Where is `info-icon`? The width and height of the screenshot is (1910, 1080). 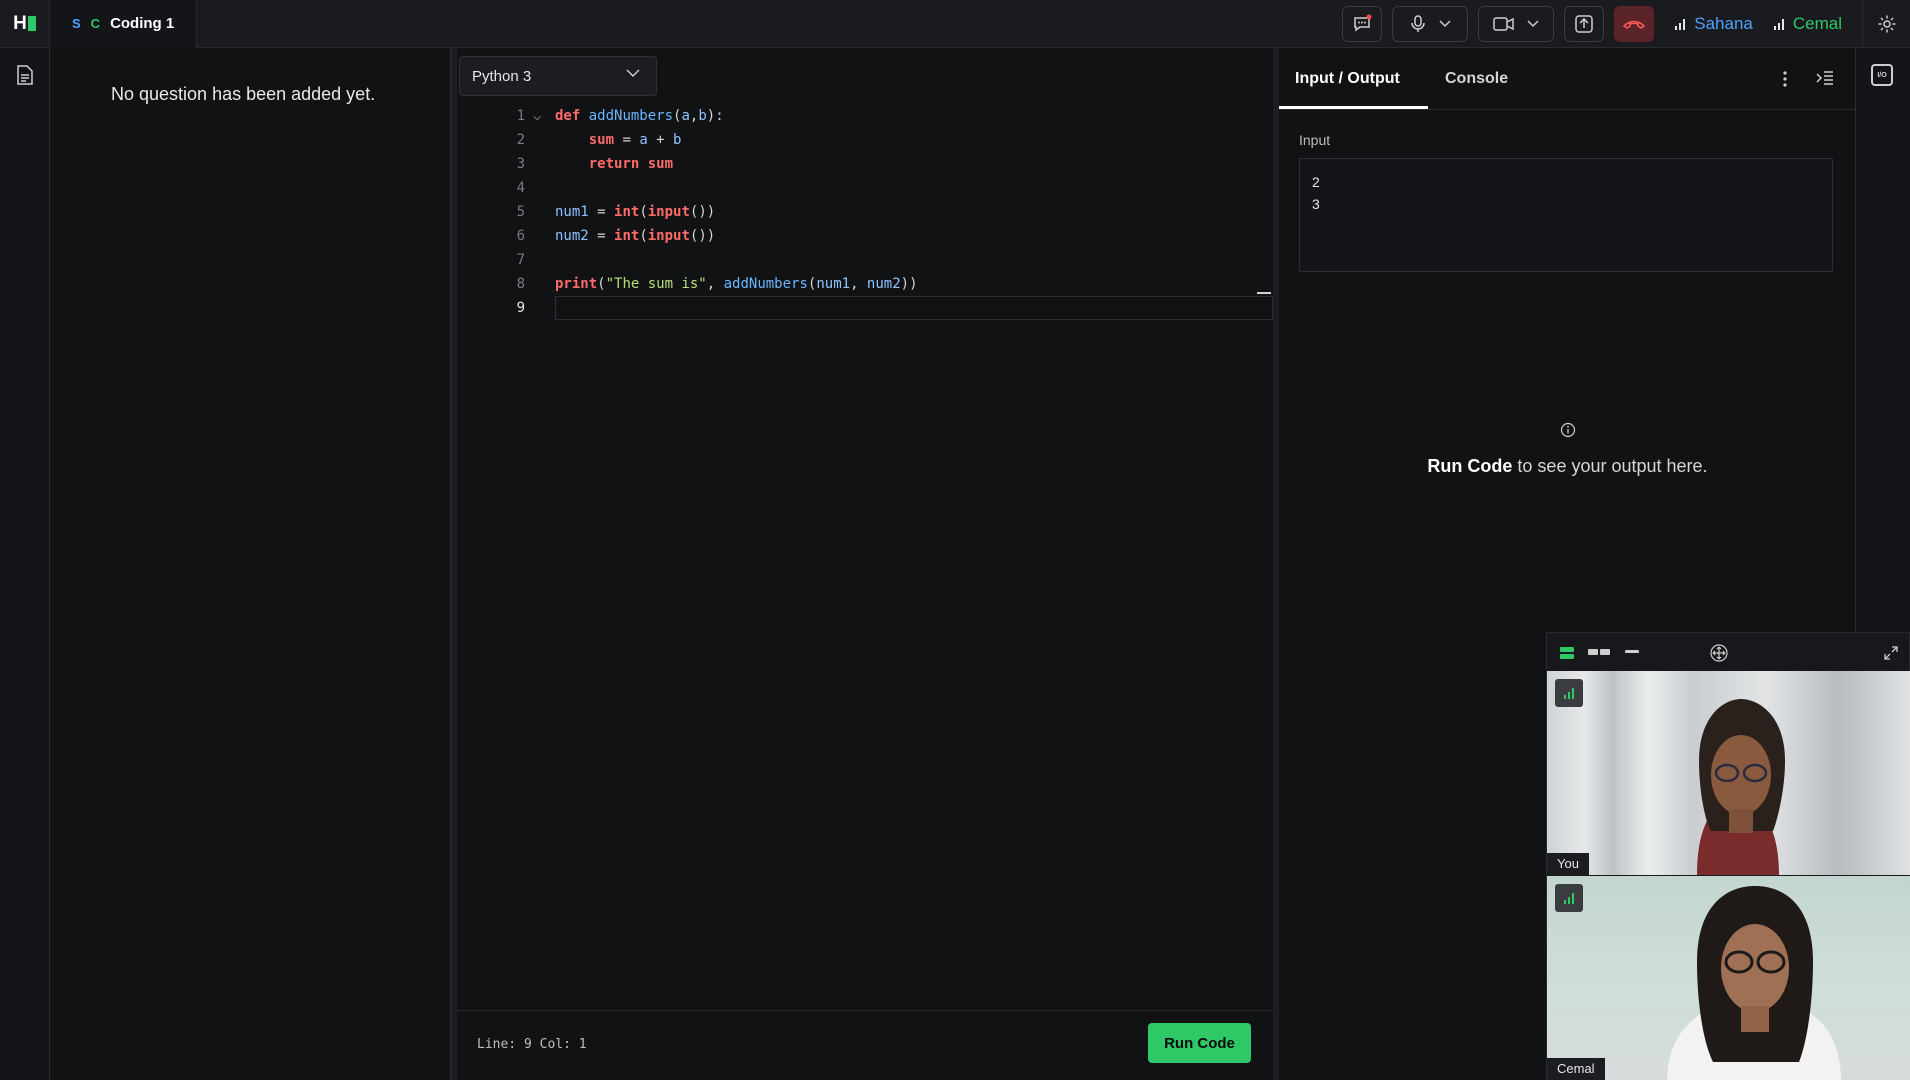 info-icon is located at coordinates (1567, 430).